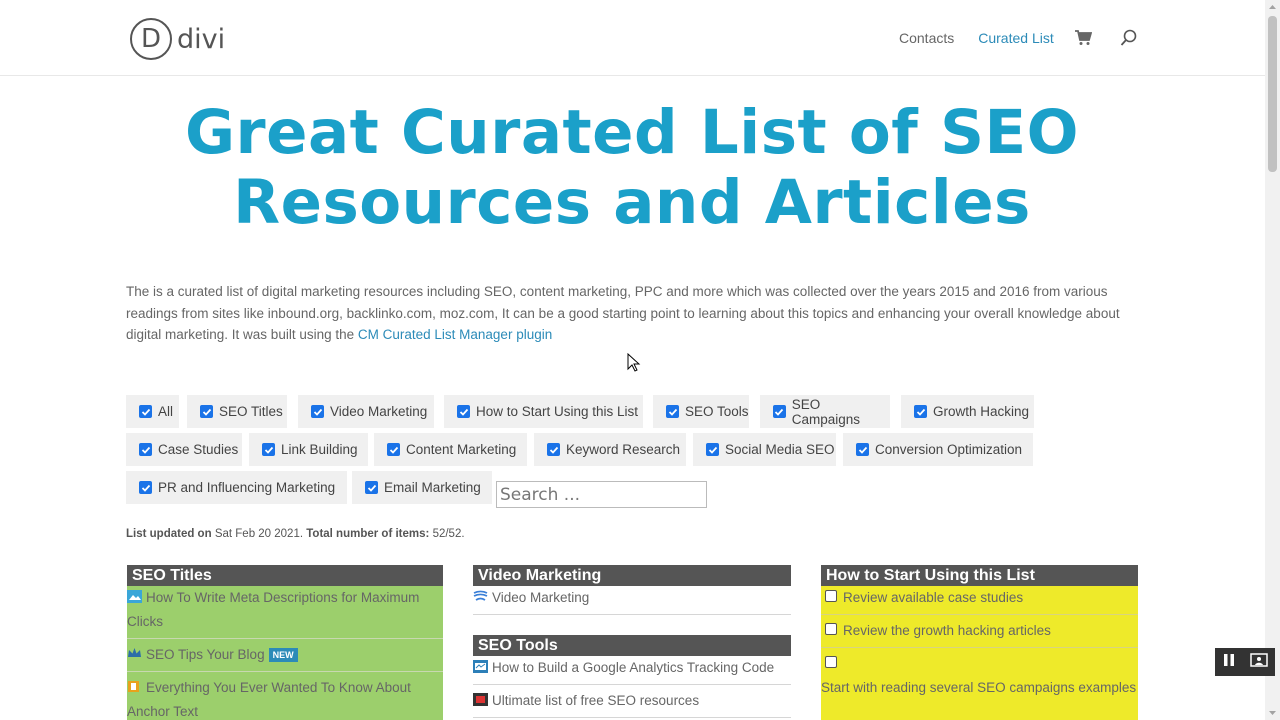  What do you see at coordinates (543, 411) in the screenshot?
I see `filter-how-to-start: How to Start Using this List` at bounding box center [543, 411].